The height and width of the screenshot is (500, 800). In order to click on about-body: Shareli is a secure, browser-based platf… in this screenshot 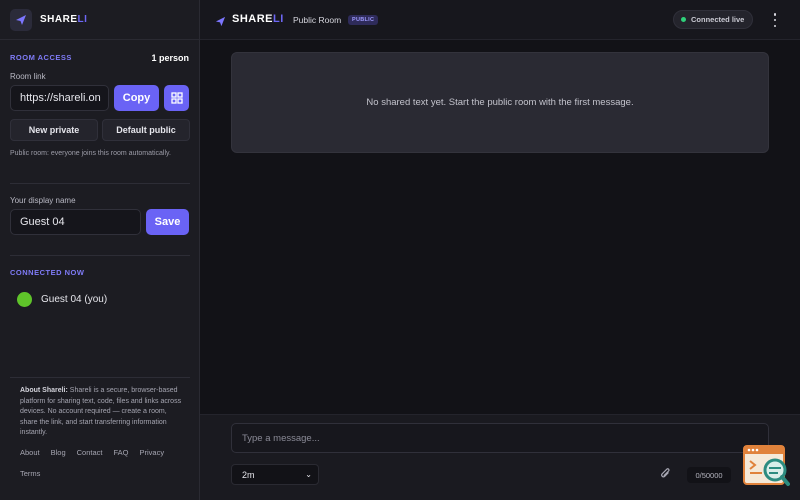, I will do `click(101, 411)`.